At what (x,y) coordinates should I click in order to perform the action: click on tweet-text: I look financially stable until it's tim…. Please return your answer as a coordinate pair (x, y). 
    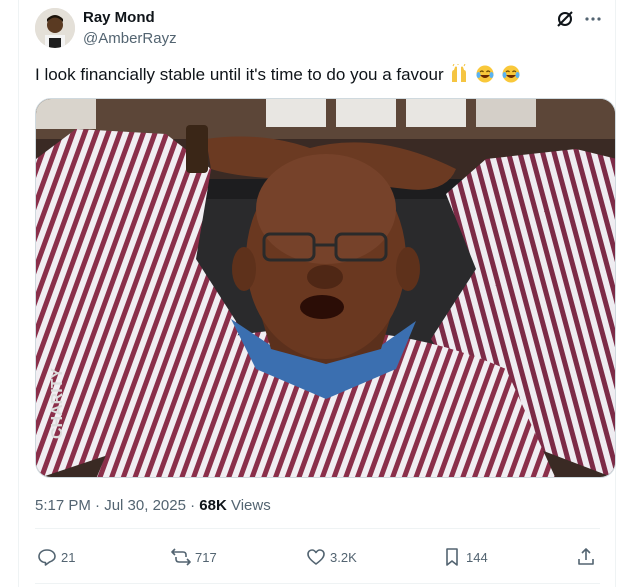
    Looking at the image, I should click on (278, 74).